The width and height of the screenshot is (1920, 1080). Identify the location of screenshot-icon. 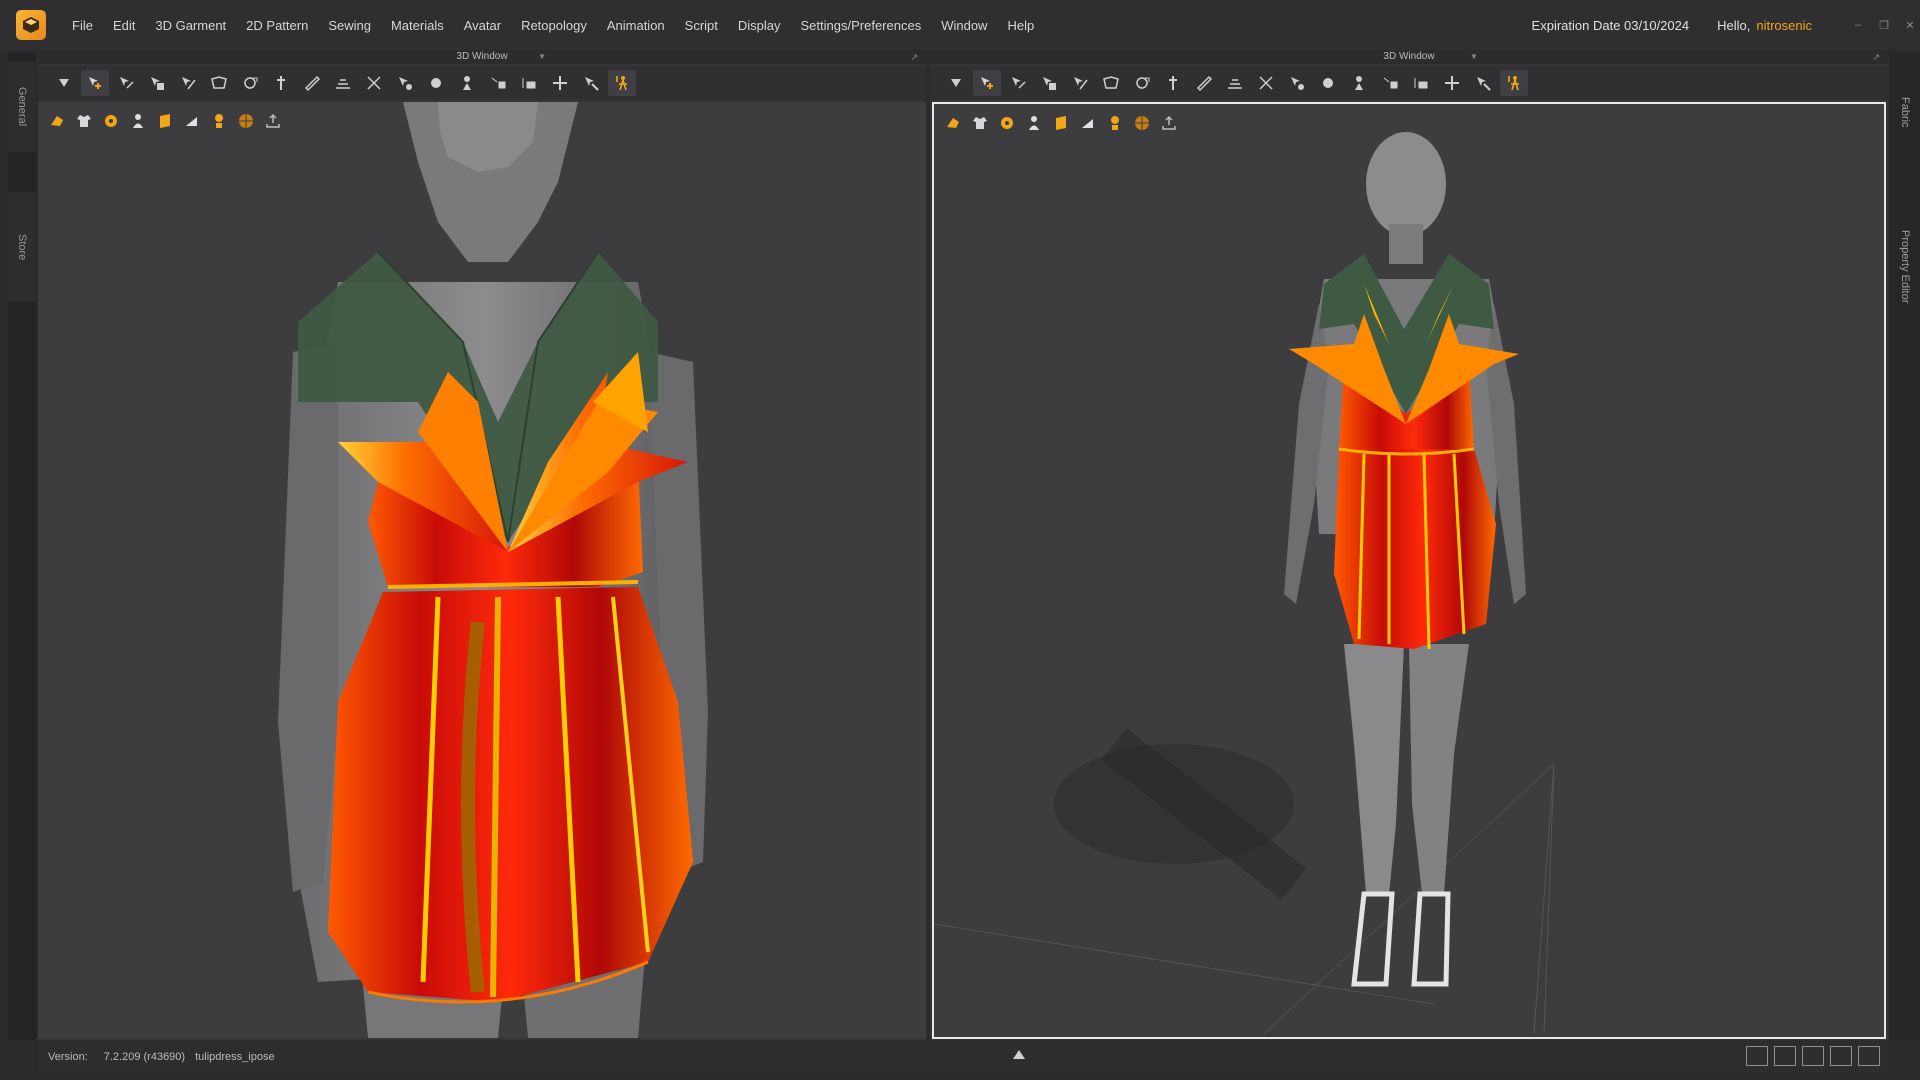
(1869, 1056).